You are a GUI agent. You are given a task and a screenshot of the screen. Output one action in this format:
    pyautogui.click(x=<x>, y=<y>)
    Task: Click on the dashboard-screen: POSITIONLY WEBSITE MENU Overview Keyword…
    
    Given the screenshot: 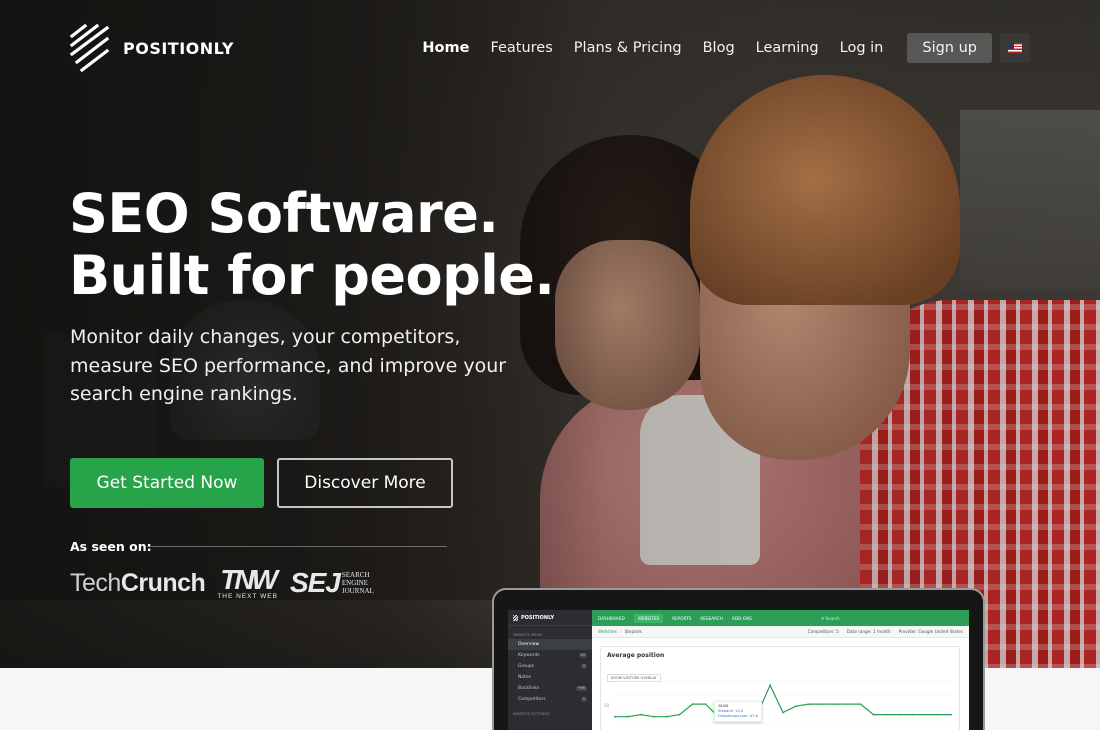 What is the action you would take?
    pyautogui.click(x=738, y=670)
    